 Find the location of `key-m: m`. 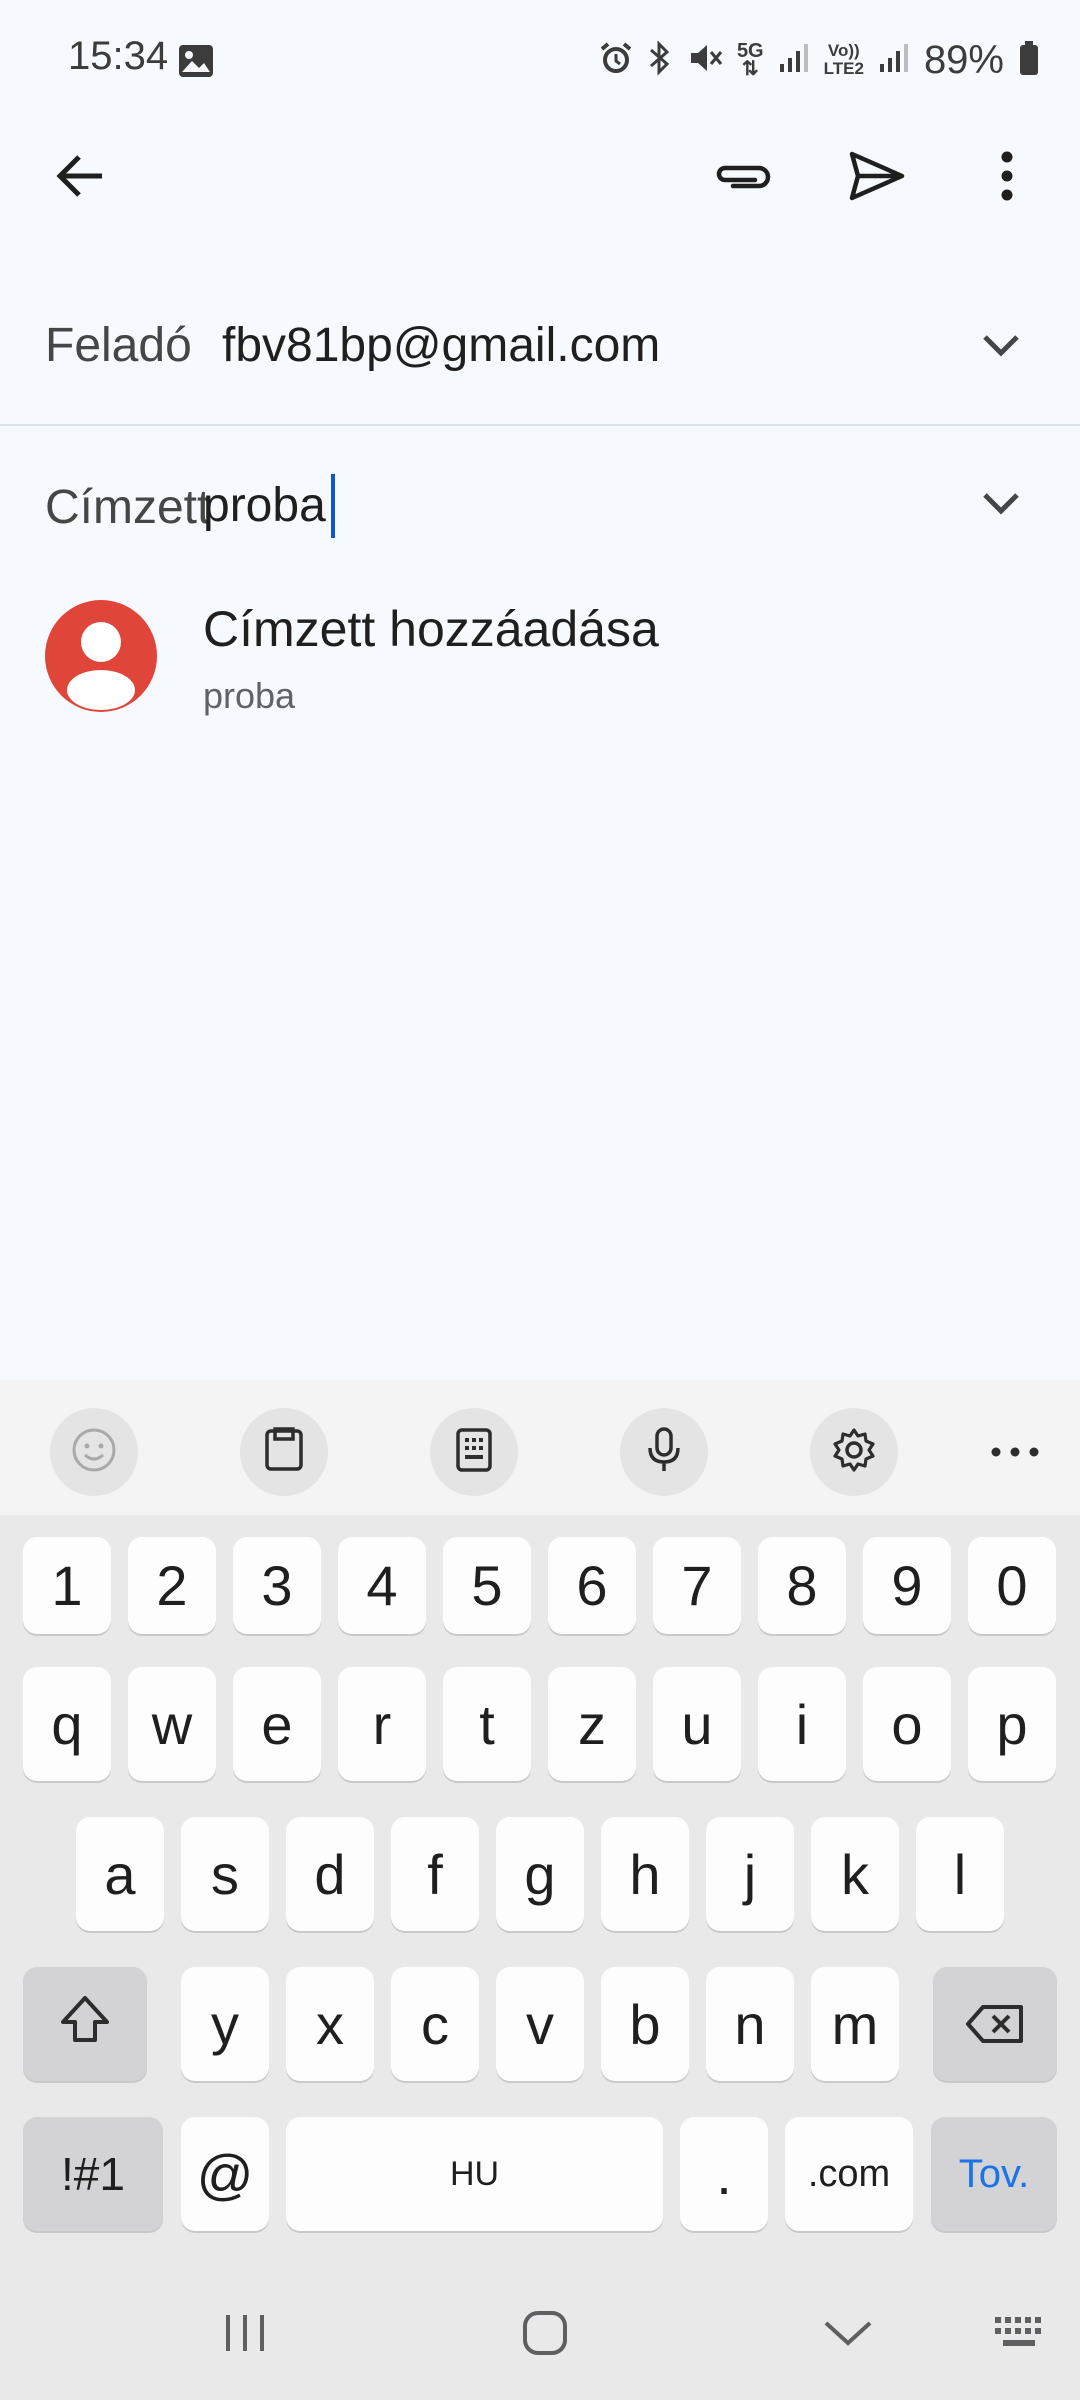

key-m: m is located at coordinates (855, 2024).